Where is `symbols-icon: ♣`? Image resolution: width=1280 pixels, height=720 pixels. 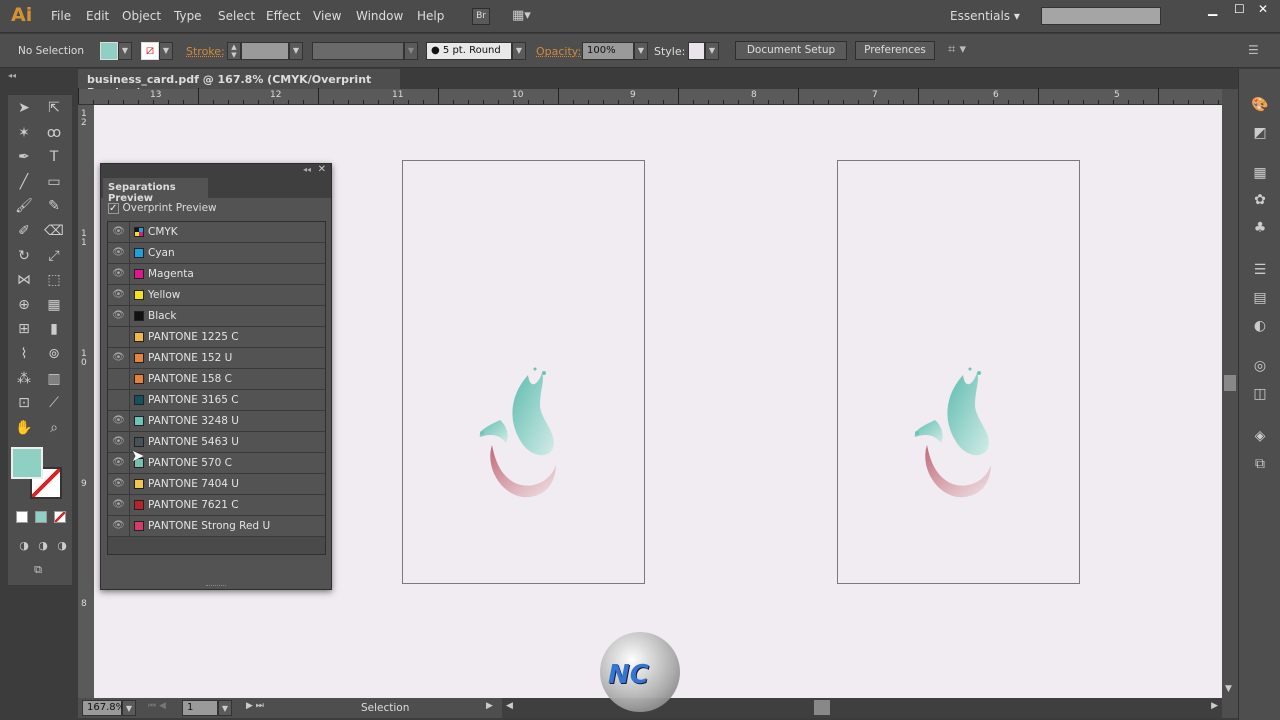 symbols-icon: ♣ is located at coordinates (1260, 229).